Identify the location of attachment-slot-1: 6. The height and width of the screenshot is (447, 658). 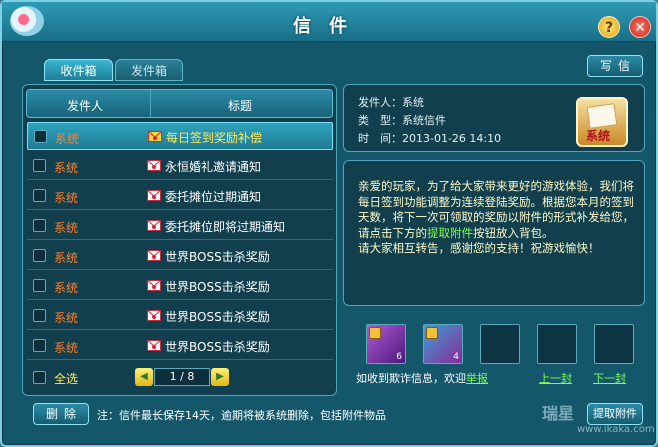
(386, 344).